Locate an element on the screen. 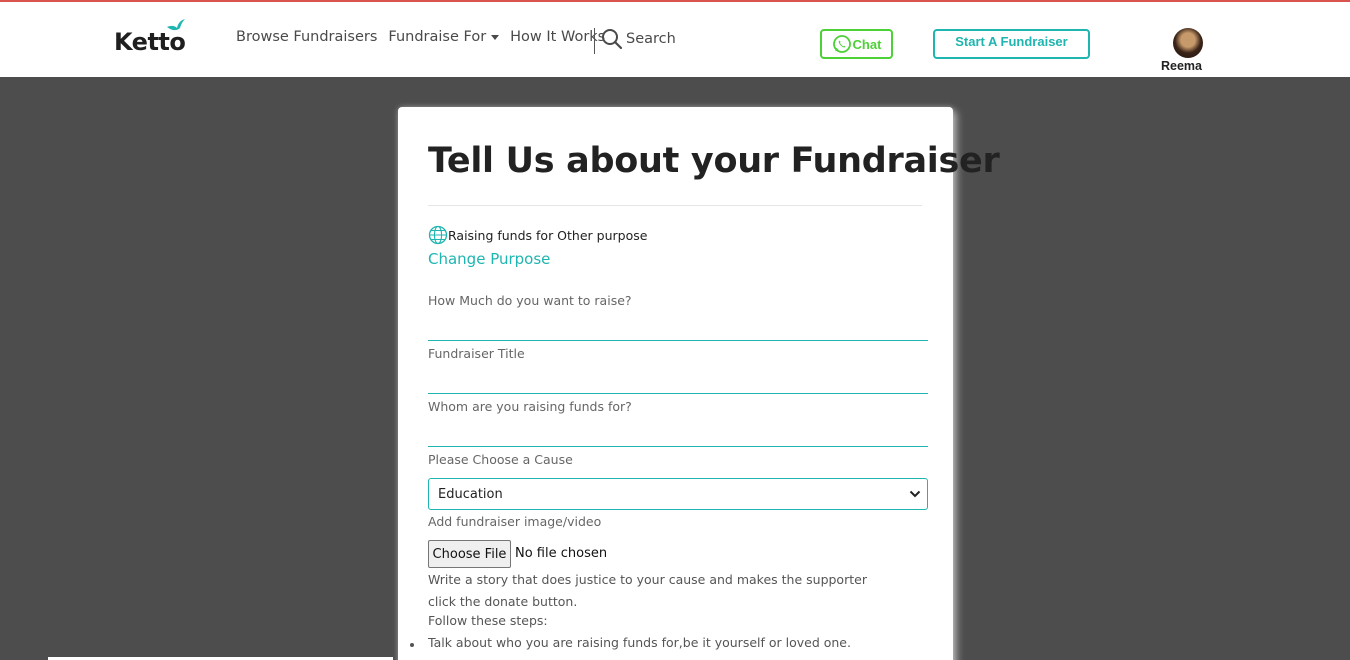 This screenshot has width=1350, height=660. purpose-row: Raising funds for Other purpose is located at coordinates (537, 235).